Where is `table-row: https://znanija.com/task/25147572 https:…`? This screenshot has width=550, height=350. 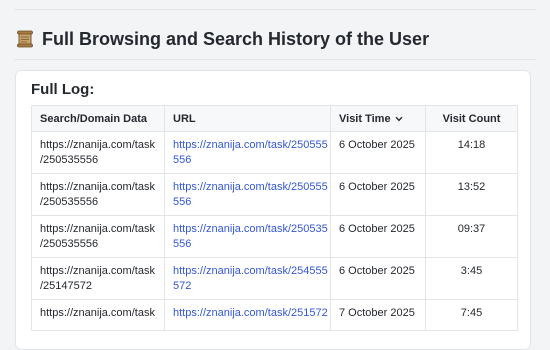
table-row: https://znanija.com/task/25147572 https:… is located at coordinates (274, 278).